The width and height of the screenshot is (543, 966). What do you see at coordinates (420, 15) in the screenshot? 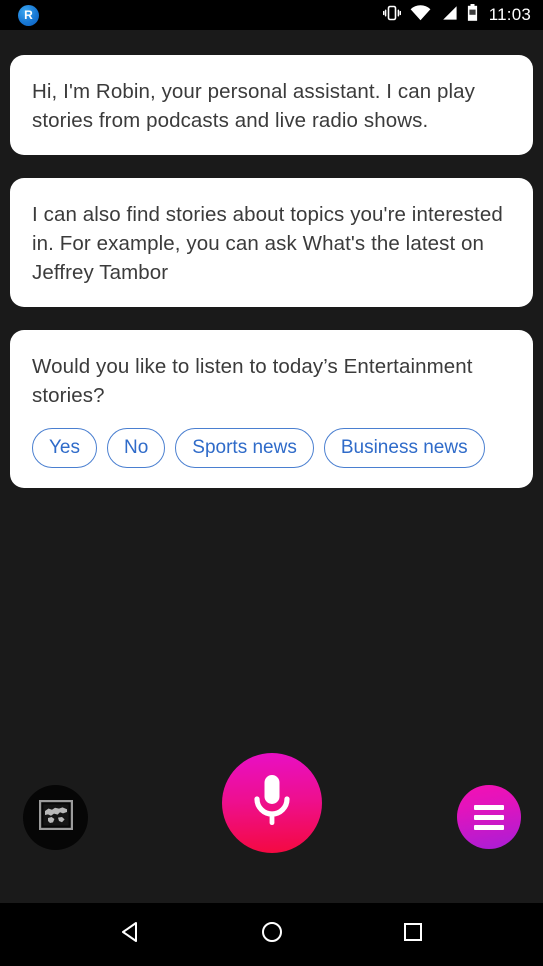
I see `wifi-icon` at bounding box center [420, 15].